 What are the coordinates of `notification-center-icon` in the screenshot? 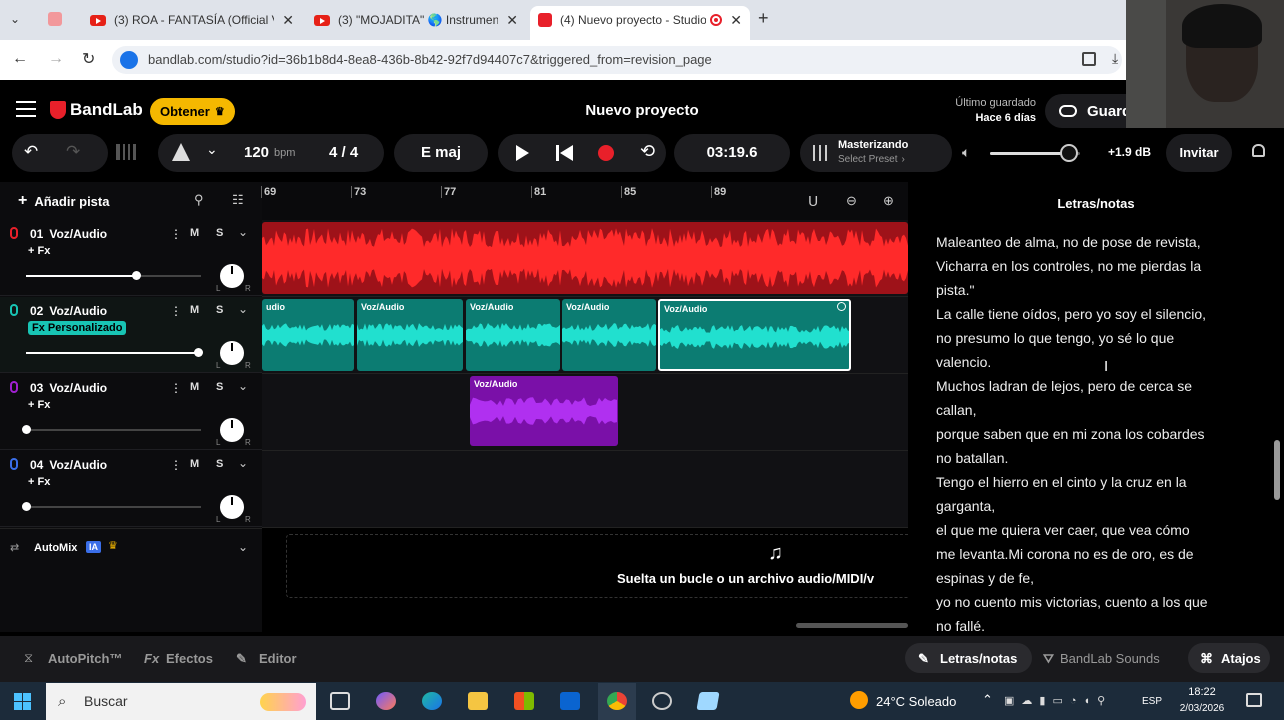 It's located at (1254, 700).